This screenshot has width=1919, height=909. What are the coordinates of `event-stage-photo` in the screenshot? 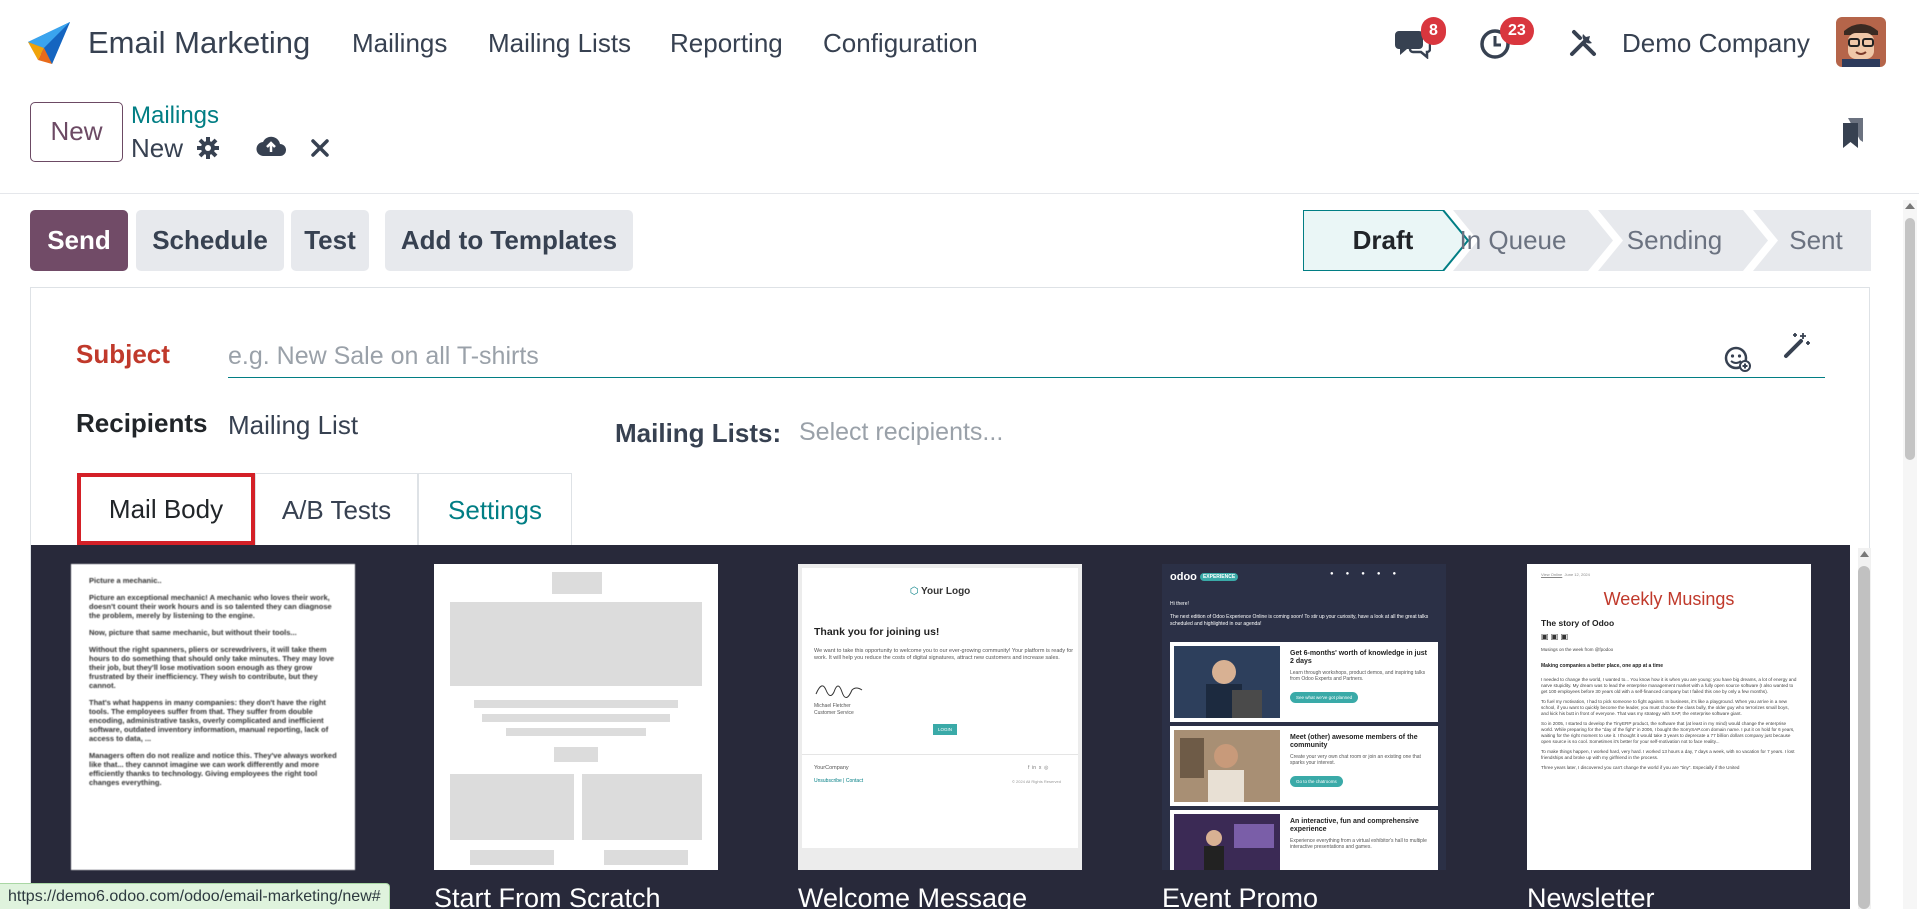 It's located at (1227, 842).